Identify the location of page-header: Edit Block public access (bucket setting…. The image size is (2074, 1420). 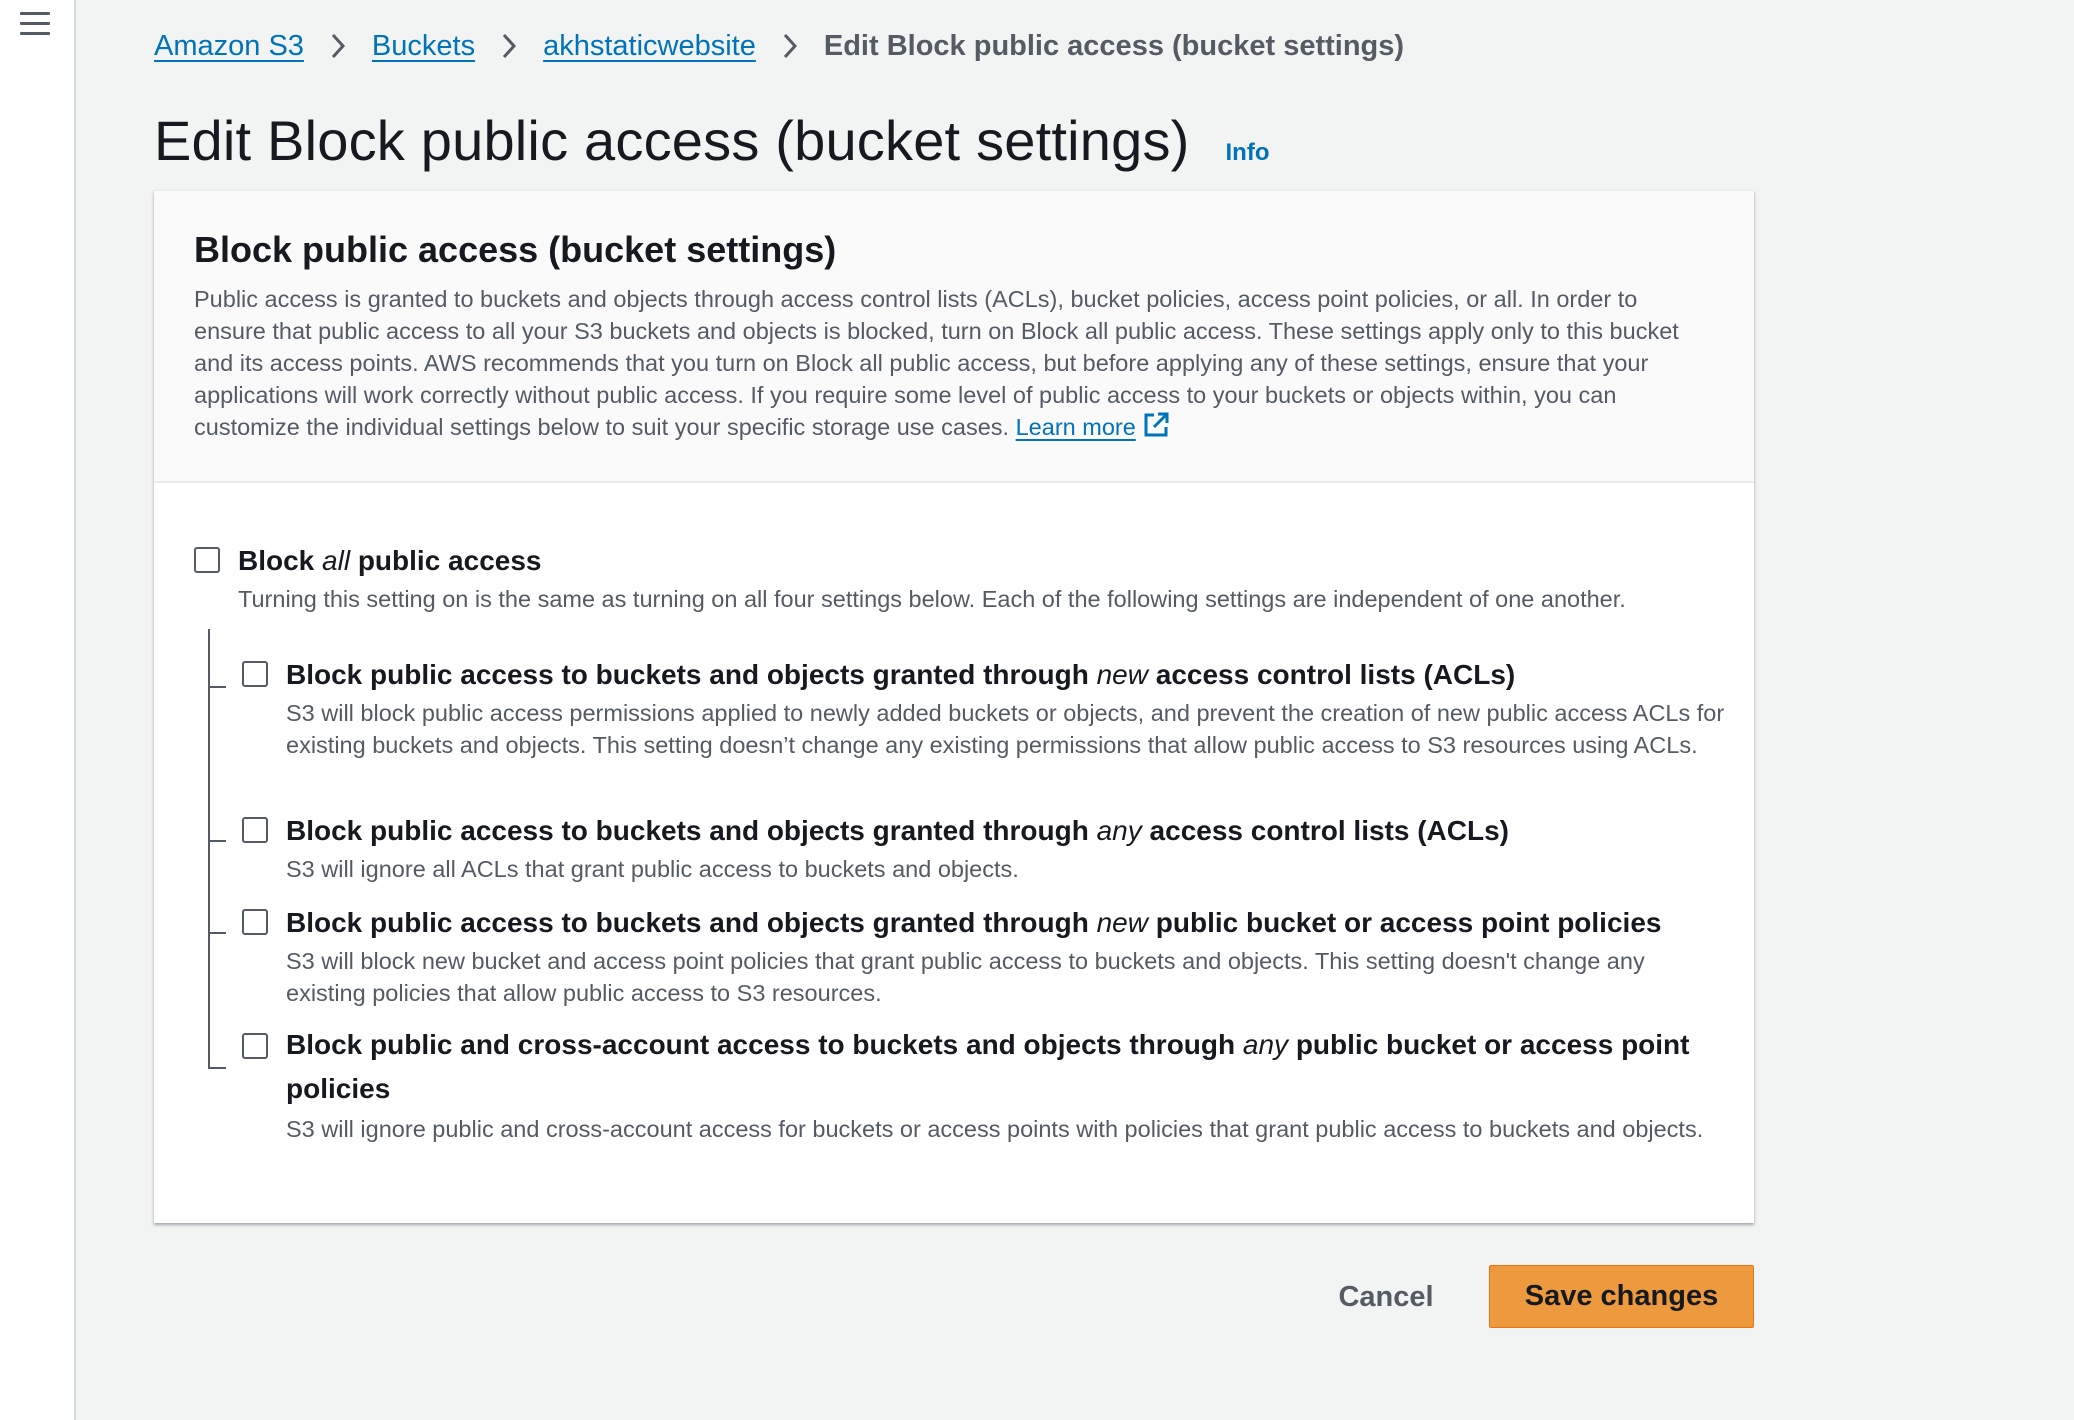
(712, 140).